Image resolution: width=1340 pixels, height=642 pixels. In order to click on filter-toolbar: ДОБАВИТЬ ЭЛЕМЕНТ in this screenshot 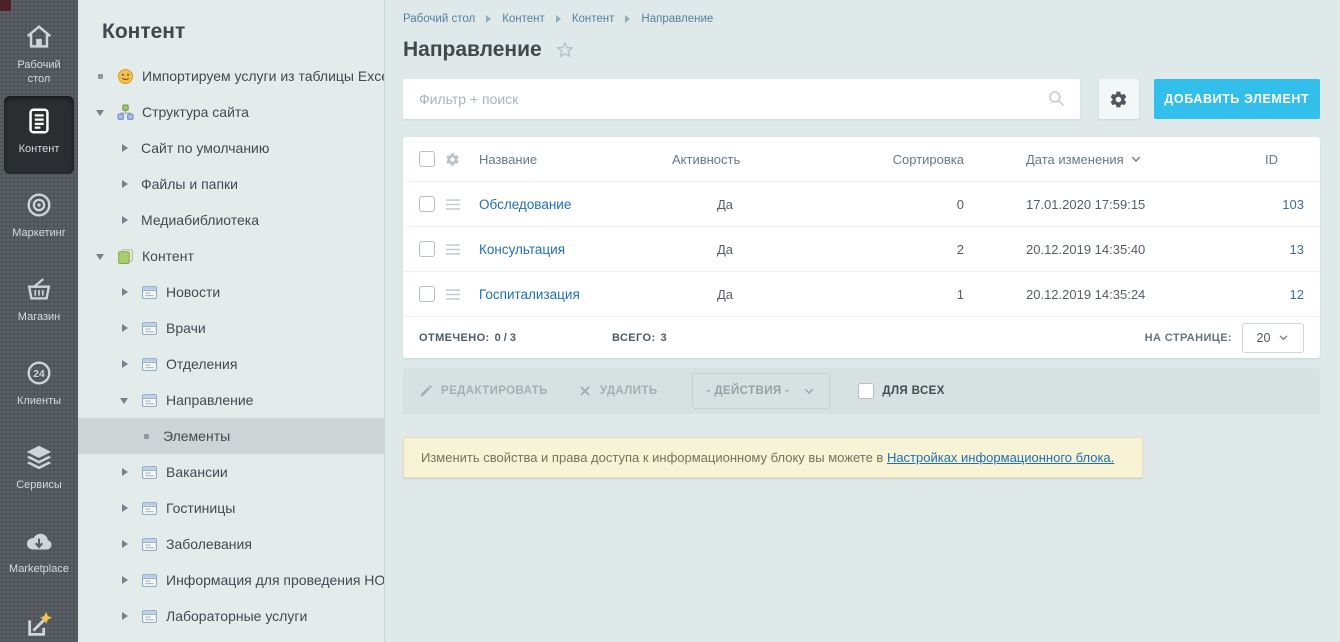, I will do `click(861, 99)`.